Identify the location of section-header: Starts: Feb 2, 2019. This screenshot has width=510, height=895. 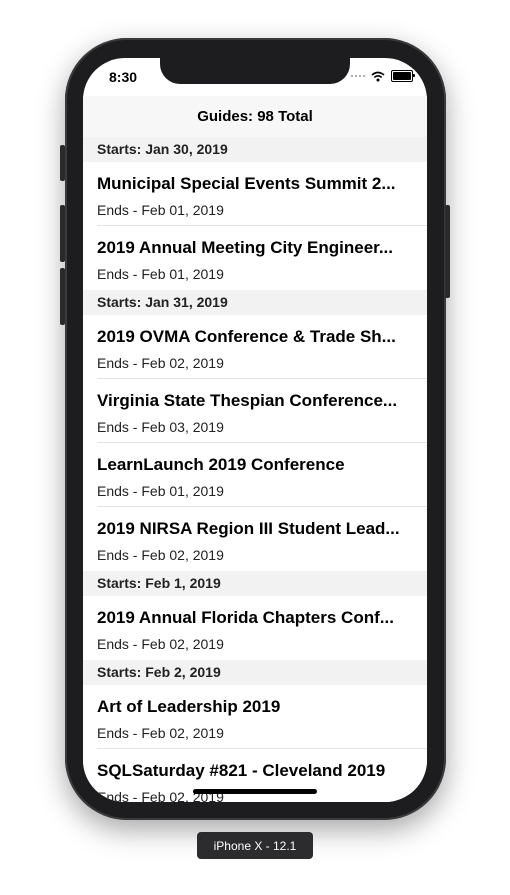
(255, 672).